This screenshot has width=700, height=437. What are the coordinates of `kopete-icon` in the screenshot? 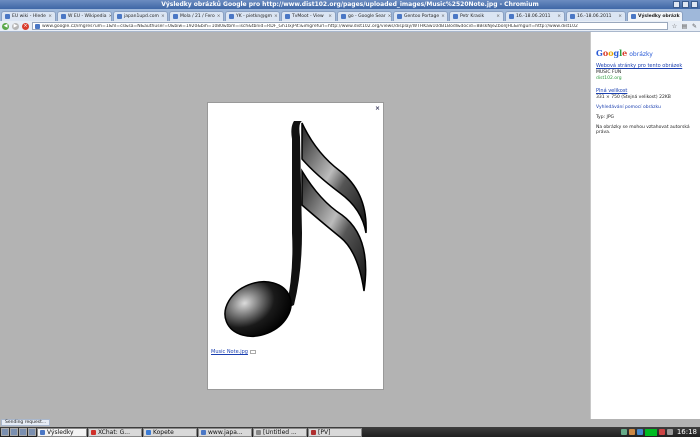 It's located at (148, 432).